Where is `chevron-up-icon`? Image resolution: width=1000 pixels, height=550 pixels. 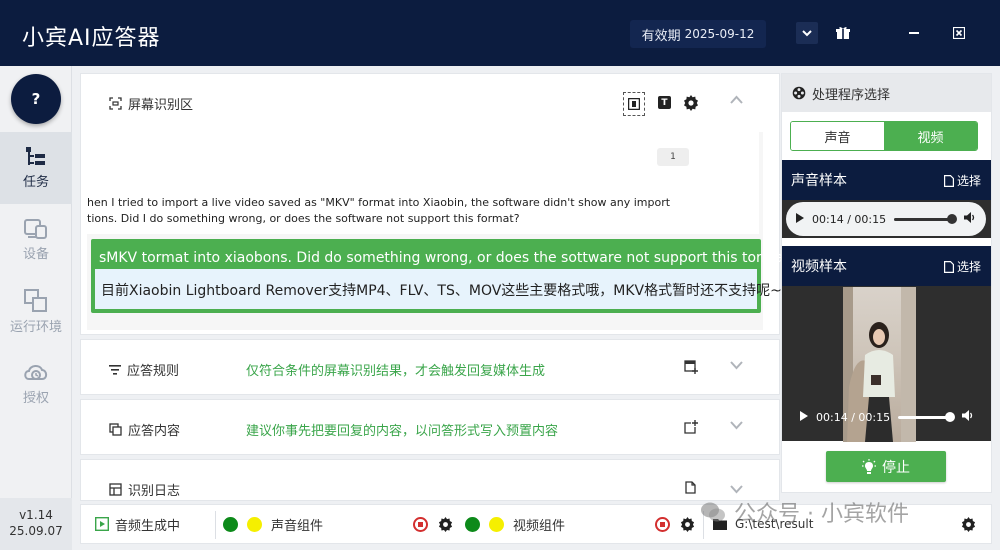 chevron-up-icon is located at coordinates (736, 100).